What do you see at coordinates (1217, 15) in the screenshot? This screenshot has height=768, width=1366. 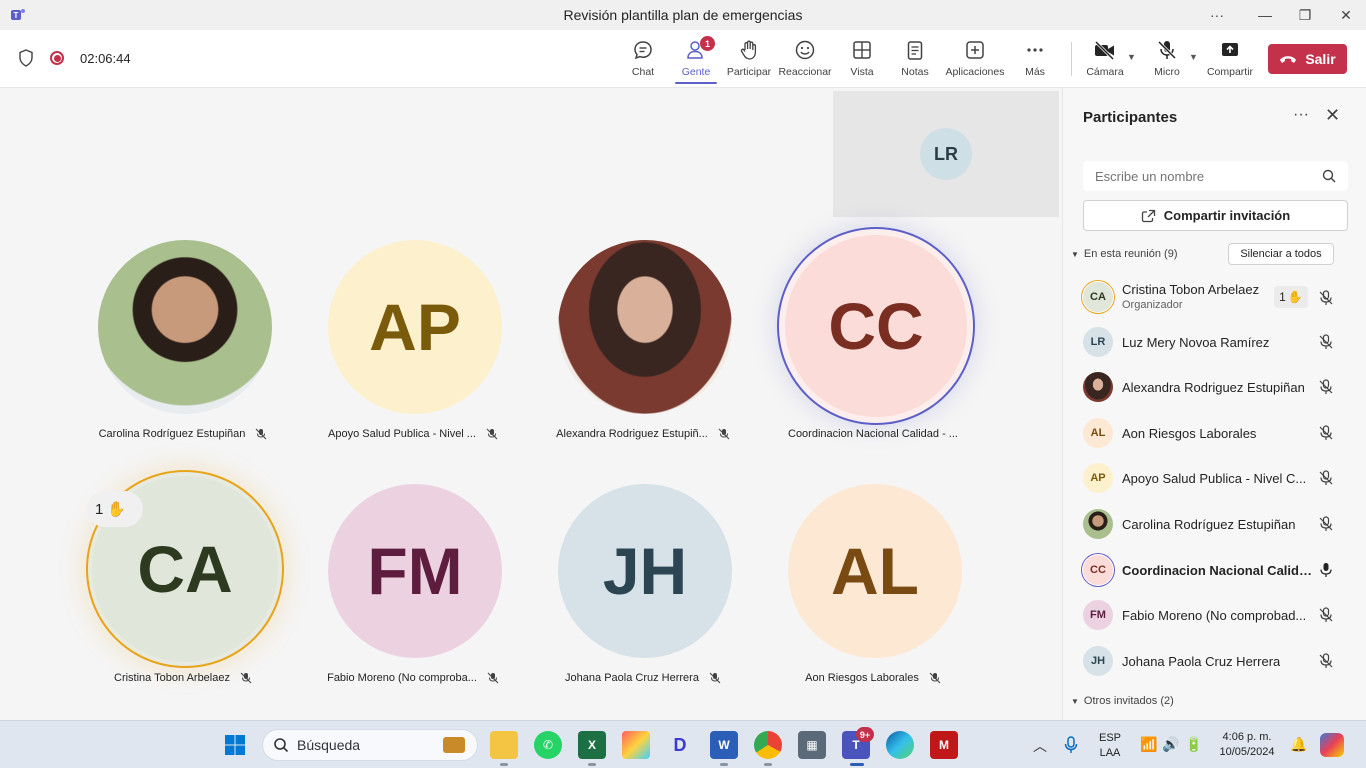 I see `window-more-button: ···` at bounding box center [1217, 15].